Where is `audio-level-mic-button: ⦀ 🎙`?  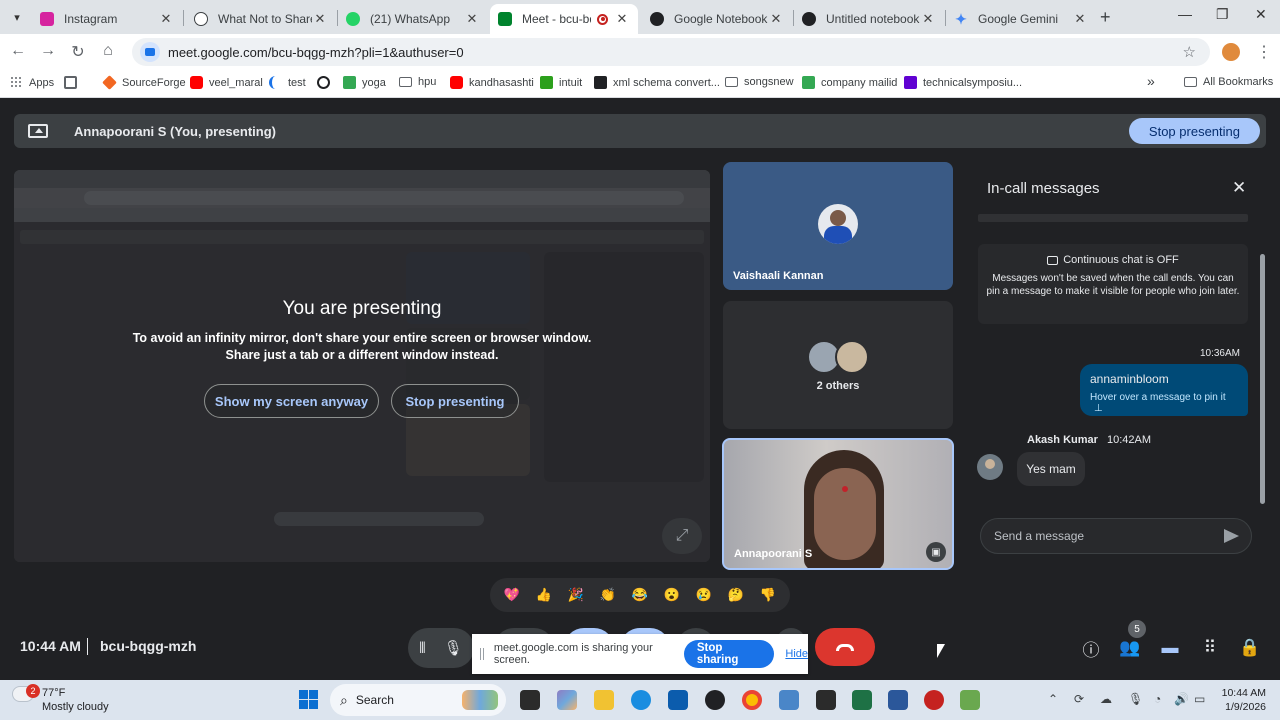 audio-level-mic-button: ⦀ 🎙 is located at coordinates (441, 648).